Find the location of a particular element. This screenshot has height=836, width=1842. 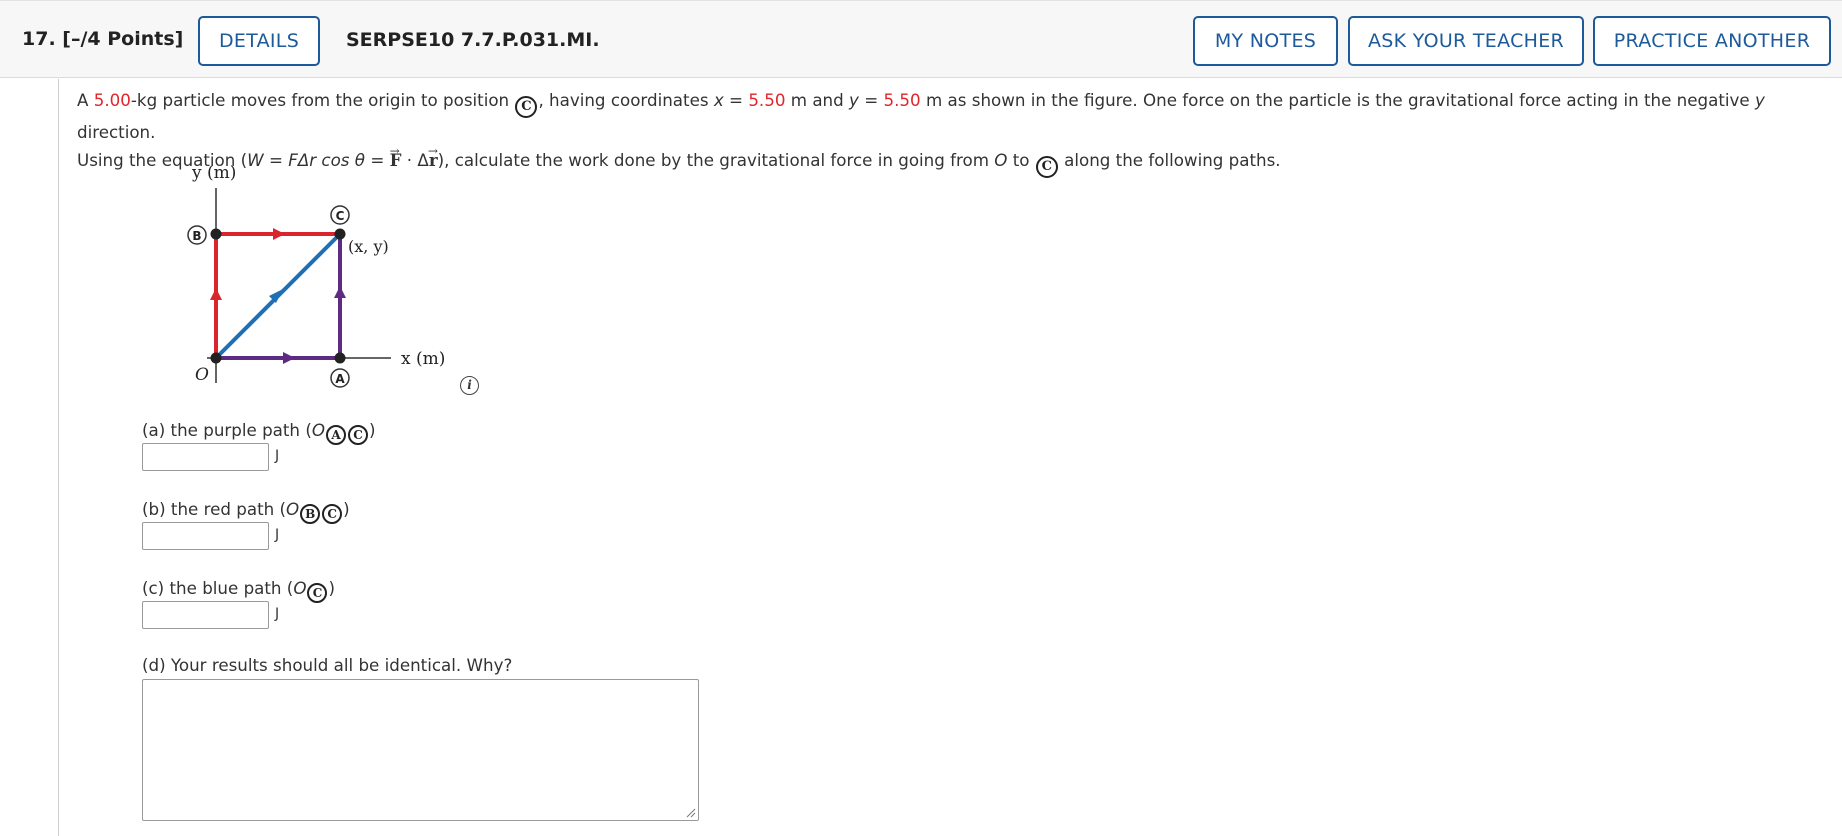

point-c-dot is located at coordinates (340, 234).